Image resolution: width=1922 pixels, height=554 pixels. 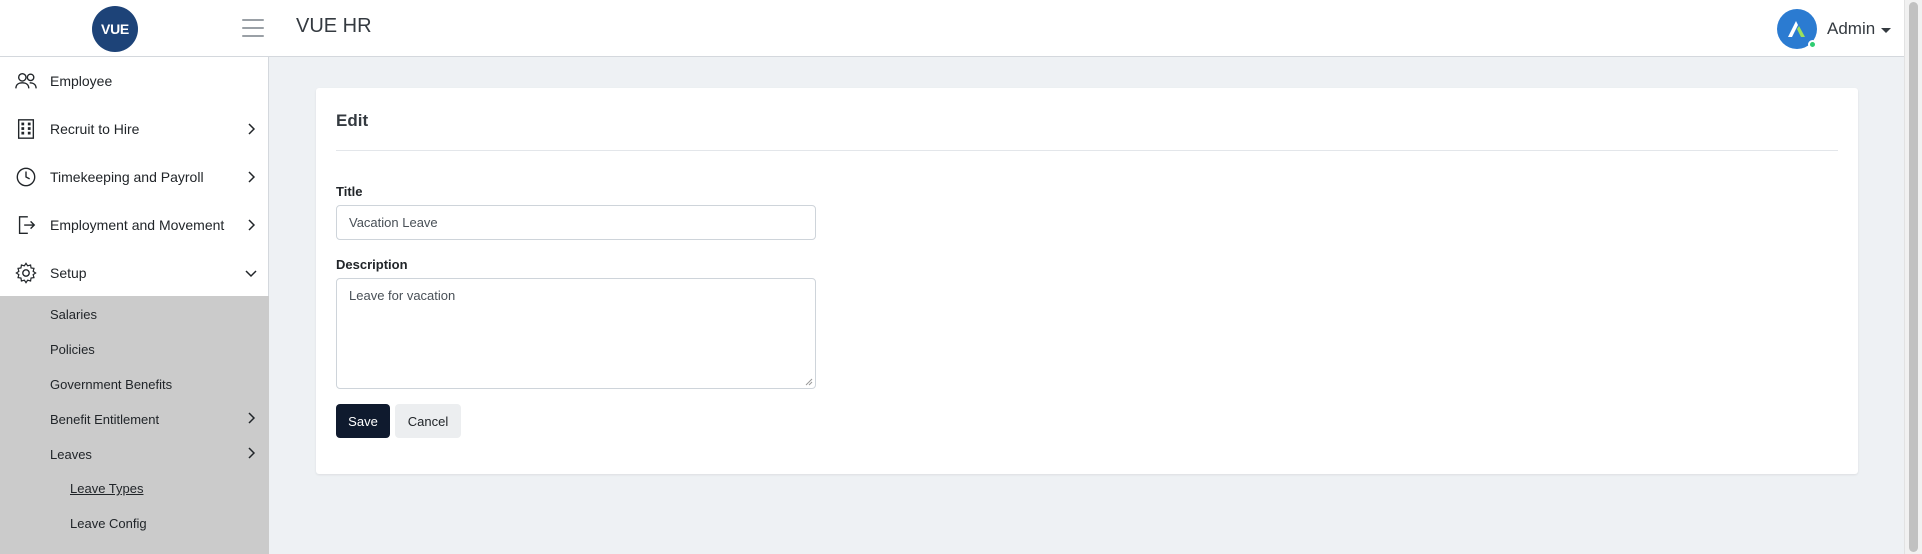 What do you see at coordinates (402, 295) in the screenshot?
I see `description-textarea-value: Leave for vacation` at bounding box center [402, 295].